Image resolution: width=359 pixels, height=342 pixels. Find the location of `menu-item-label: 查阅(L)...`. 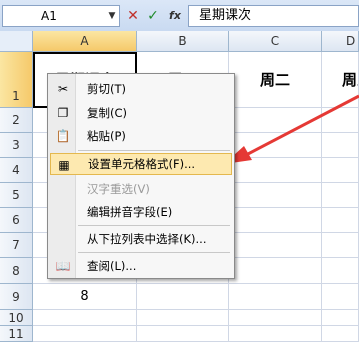

menu-item-label: 查阅(L)... is located at coordinates (112, 266).